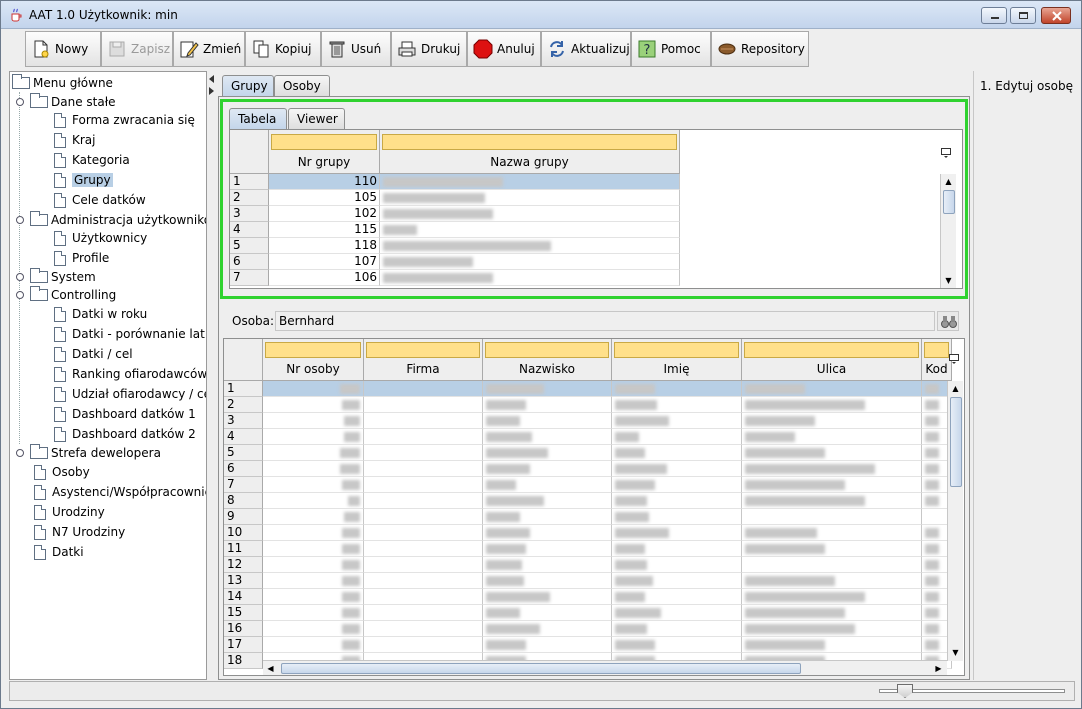 The image size is (1082, 709). What do you see at coordinates (547, 360) in the screenshot?
I see `column-header-nazwisko: Nazwisko` at bounding box center [547, 360].